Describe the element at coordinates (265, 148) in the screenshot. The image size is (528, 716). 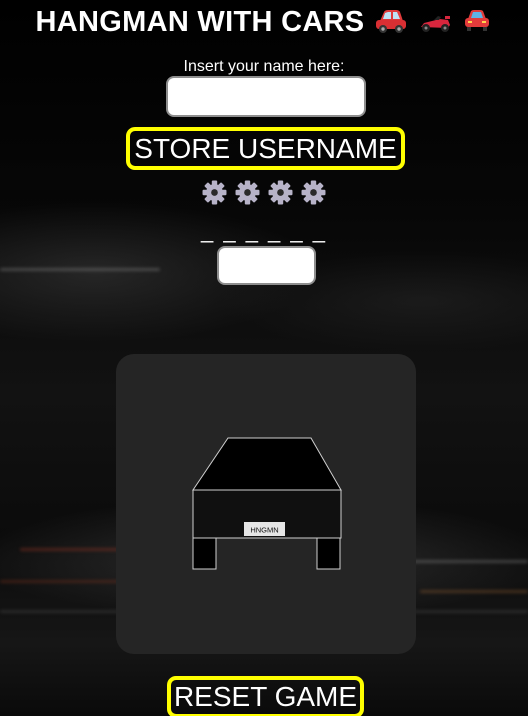
I see `store-username-button: STORE USERNAME` at that location.